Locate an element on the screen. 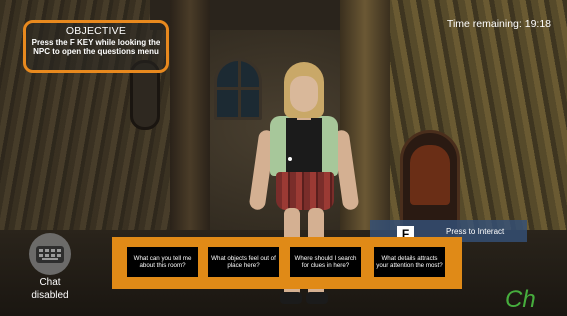  keyboard-icon-body is located at coordinates (50, 254).